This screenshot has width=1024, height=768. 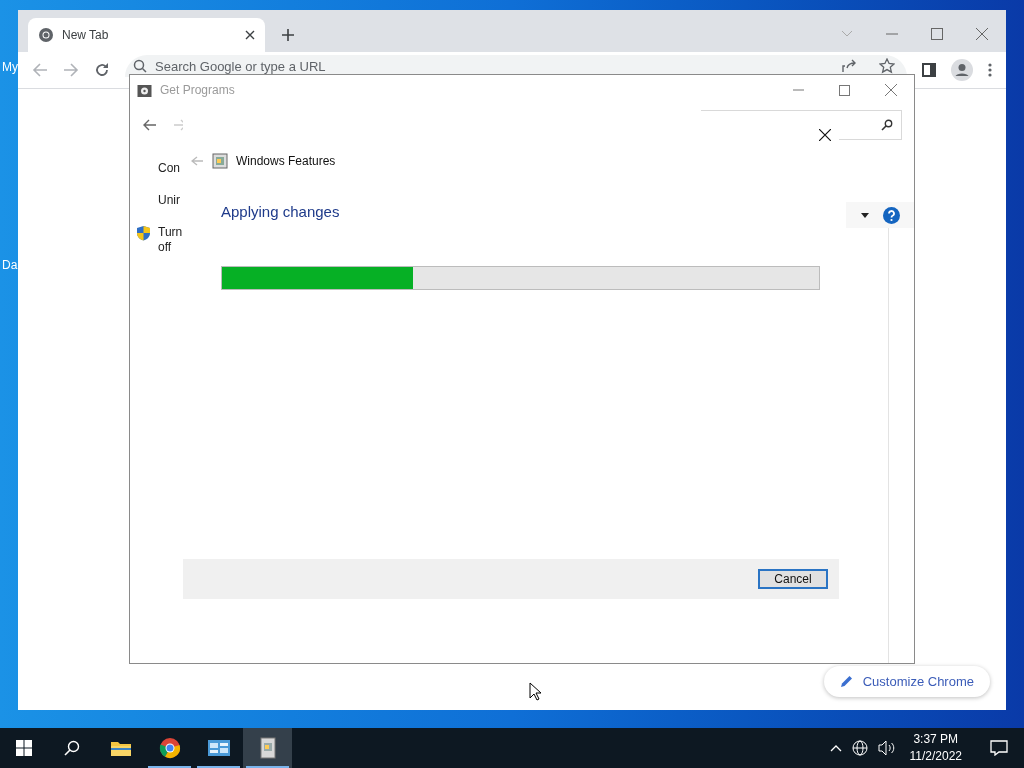 What do you see at coordinates (288, 35) in the screenshot?
I see `plus-icon` at bounding box center [288, 35].